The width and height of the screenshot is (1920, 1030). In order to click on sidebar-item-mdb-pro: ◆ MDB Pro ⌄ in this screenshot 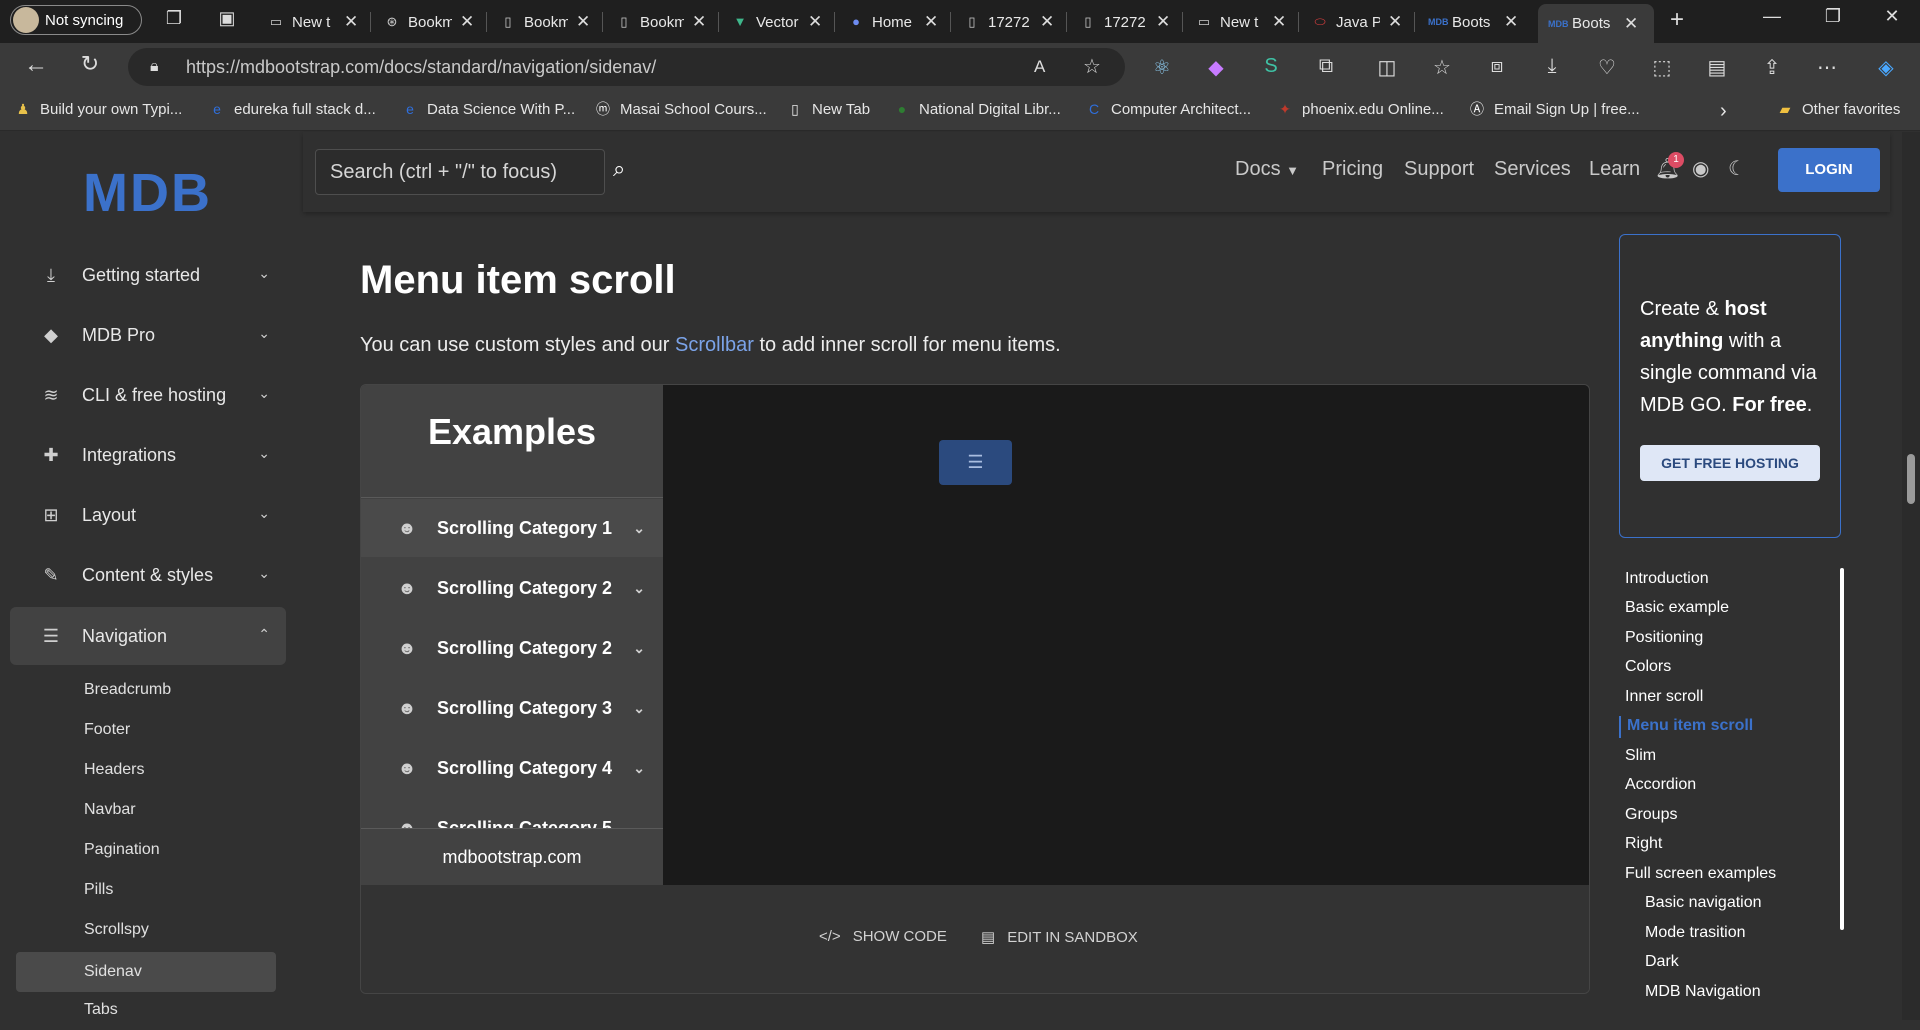, I will do `click(148, 335)`.